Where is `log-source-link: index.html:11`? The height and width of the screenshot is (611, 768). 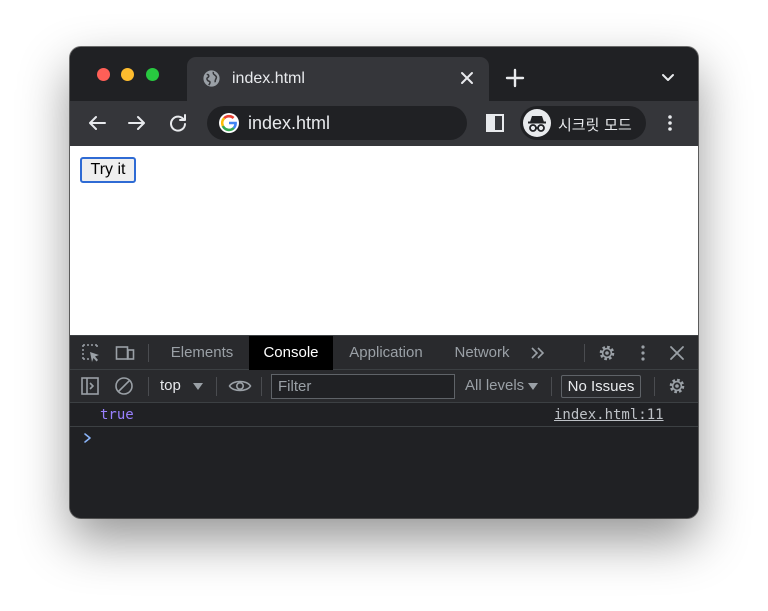
log-source-link: index.html:11 is located at coordinates (609, 415).